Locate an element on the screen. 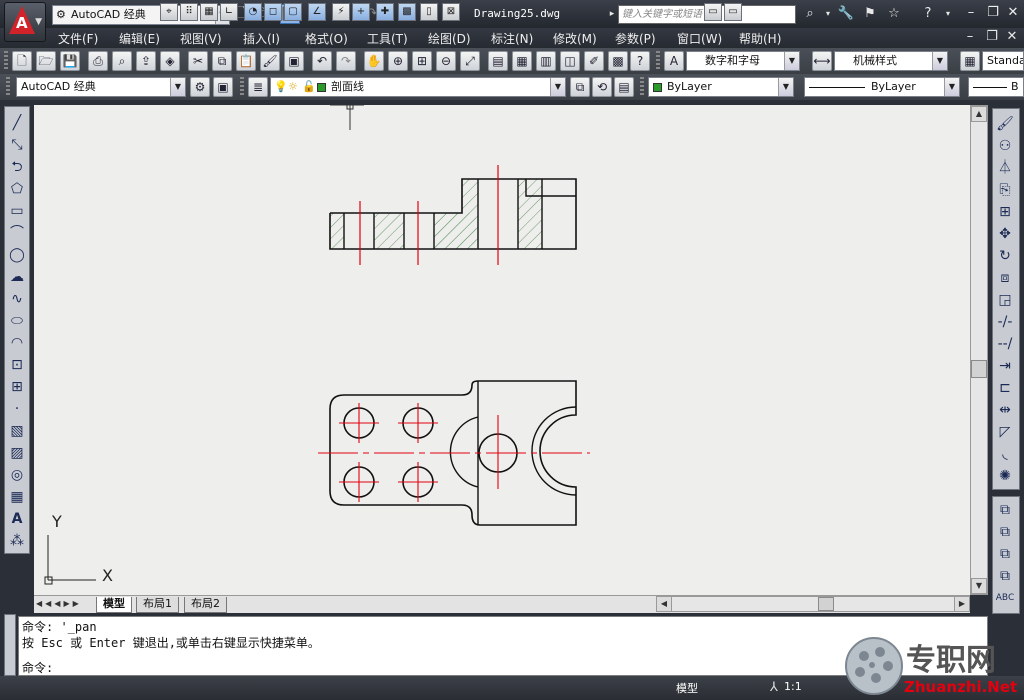 The width and height of the screenshot is (1024, 700). layer-manager-icon: ≣ is located at coordinates (258, 87).